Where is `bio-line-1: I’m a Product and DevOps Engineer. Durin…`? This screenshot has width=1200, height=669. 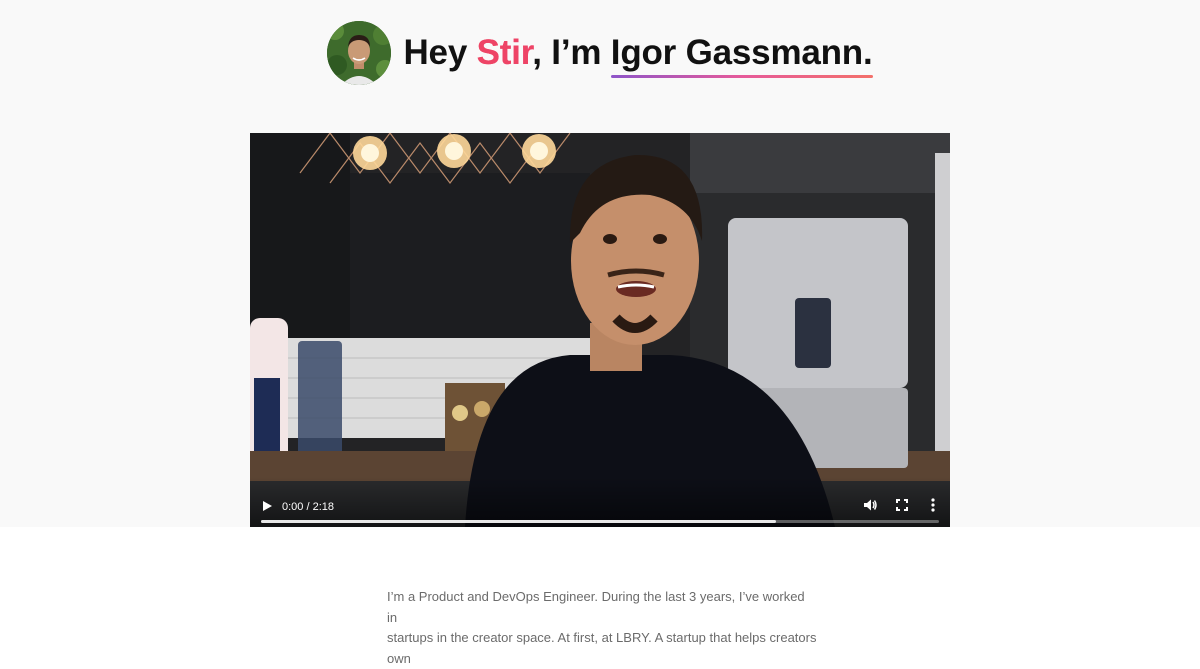
bio-line-1: I’m a Product and DevOps Engineer. Durin… is located at coordinates (596, 607).